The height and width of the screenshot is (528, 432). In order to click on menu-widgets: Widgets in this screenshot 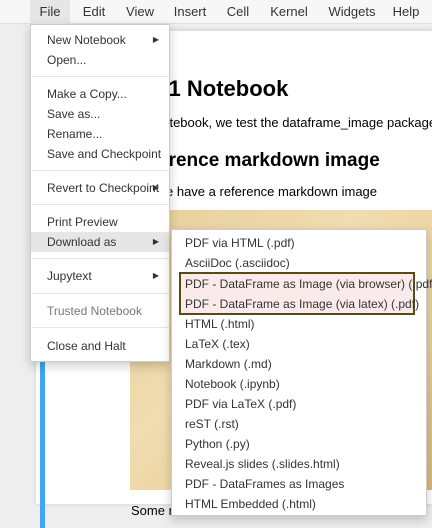, I will do `click(352, 12)`.